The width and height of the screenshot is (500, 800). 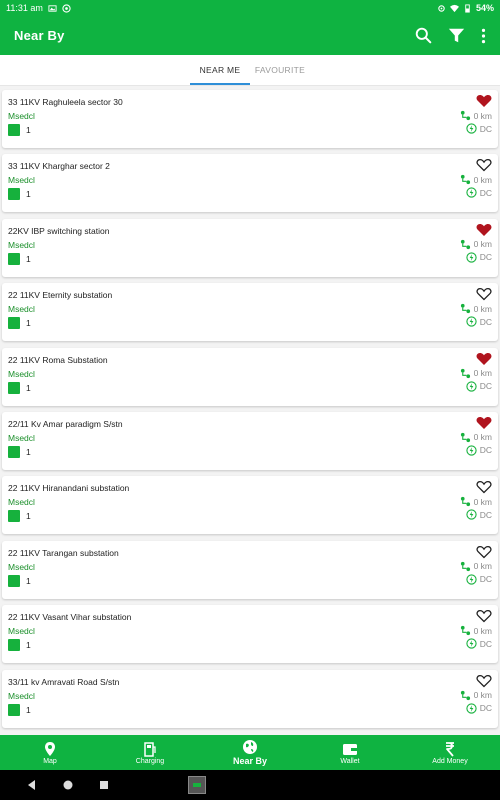 What do you see at coordinates (250, 183) in the screenshot?
I see `station-card: 33 11KV Kharghar sector 2 Msedcl 1 0 km DC` at bounding box center [250, 183].